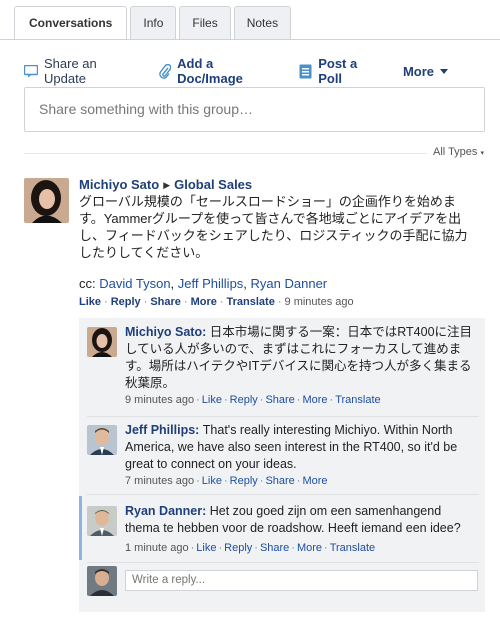 The height and width of the screenshot is (619, 500). I want to click on more-dropdown: More, so click(425, 71).